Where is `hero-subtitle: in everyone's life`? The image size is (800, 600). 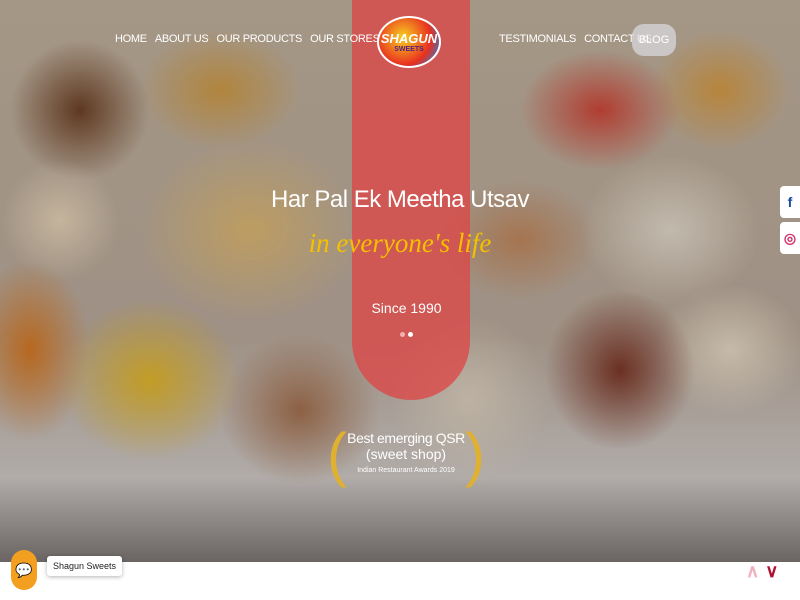
hero-subtitle: in everyone's life is located at coordinates (400, 243).